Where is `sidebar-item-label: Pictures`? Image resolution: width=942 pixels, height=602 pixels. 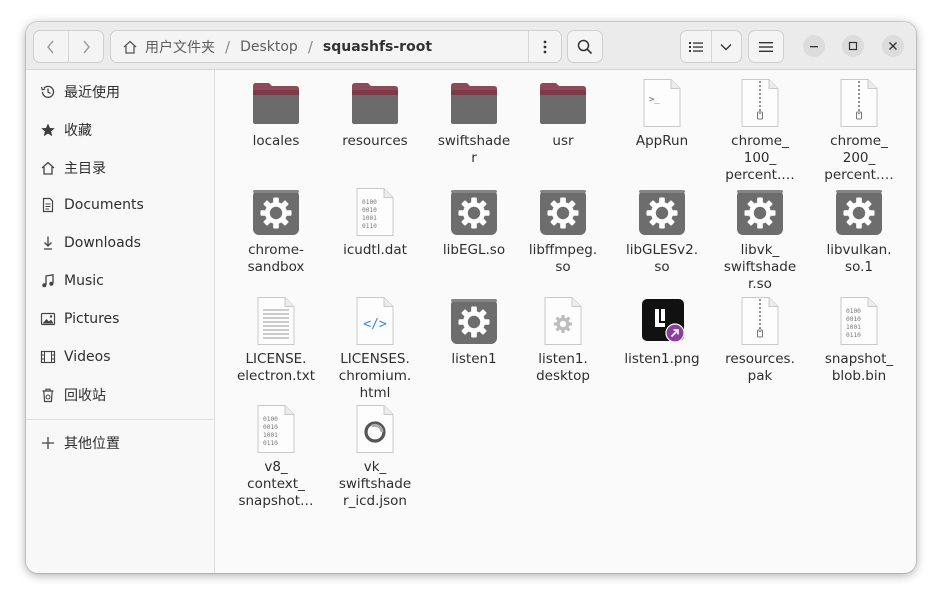 sidebar-item-label: Pictures is located at coordinates (92, 319).